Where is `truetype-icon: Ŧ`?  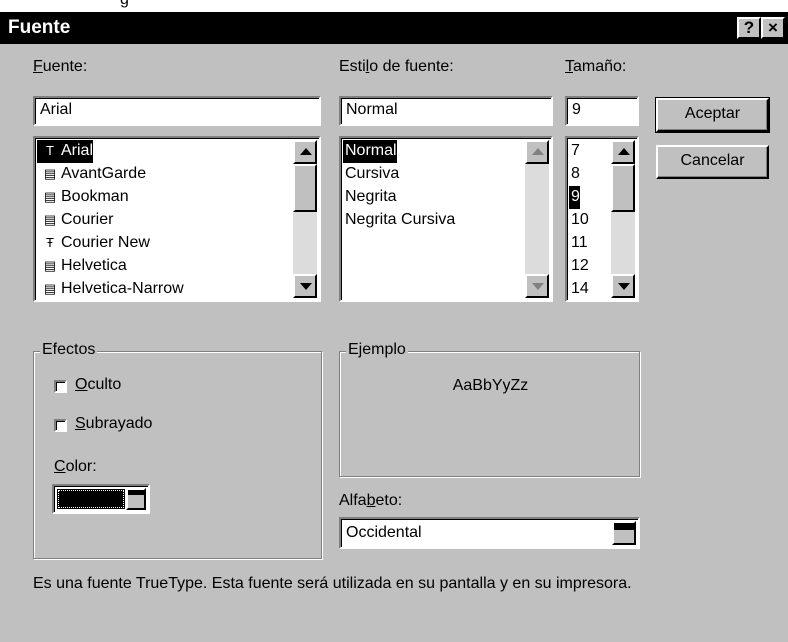 truetype-icon: Ŧ is located at coordinates (50, 242).